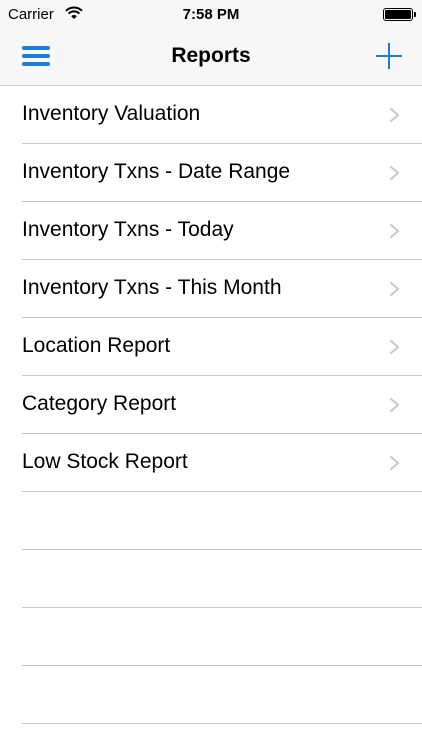  I want to click on plus-icon, so click(389, 56).